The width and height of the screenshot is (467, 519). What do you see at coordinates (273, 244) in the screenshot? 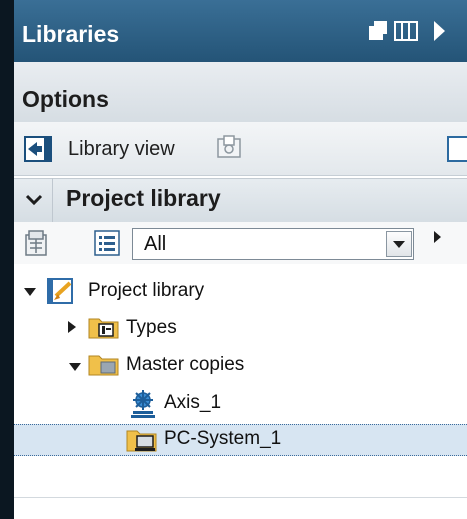
I see `library-filter-select` at bounding box center [273, 244].